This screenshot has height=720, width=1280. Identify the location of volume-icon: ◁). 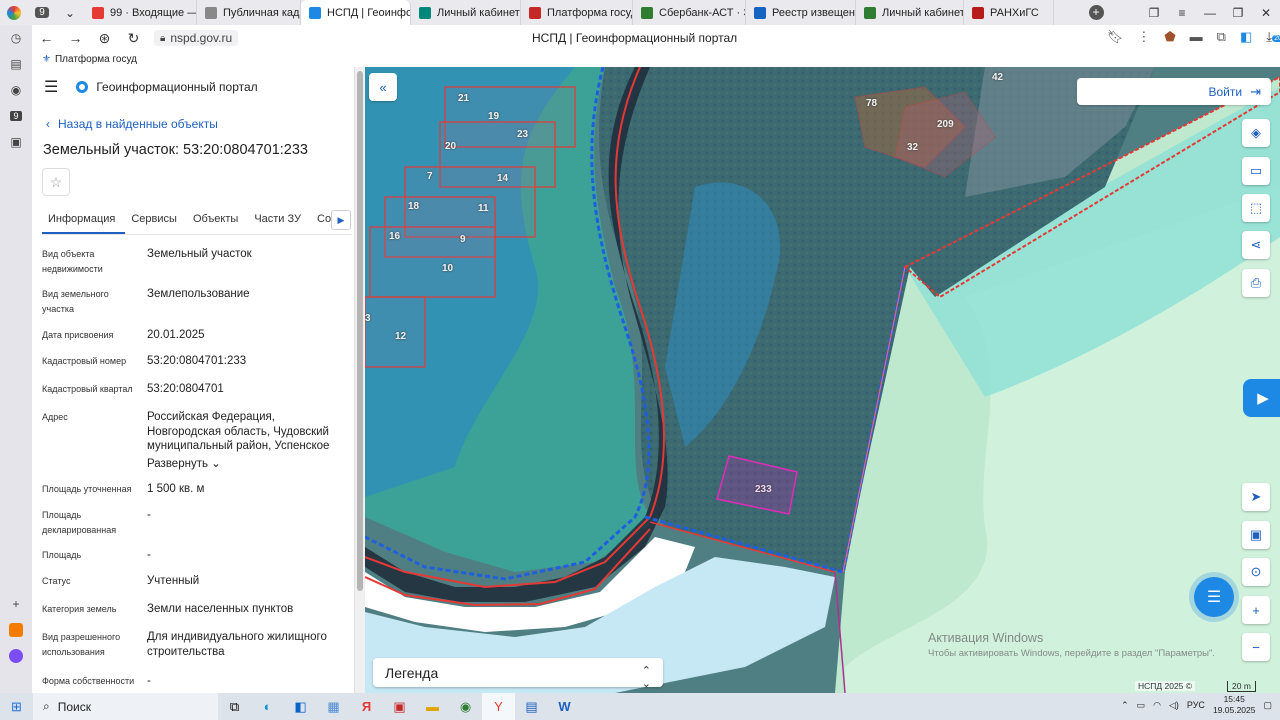
(1174, 705).